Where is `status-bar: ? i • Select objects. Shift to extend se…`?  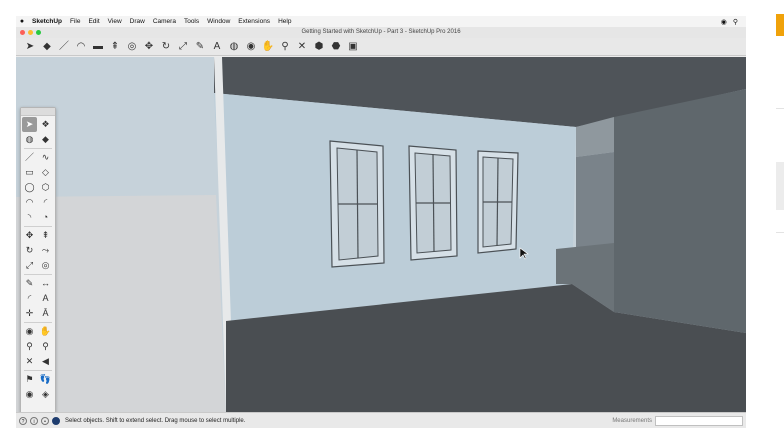
status-bar: ? i • Select objects. Shift to extend se… is located at coordinates (381, 420).